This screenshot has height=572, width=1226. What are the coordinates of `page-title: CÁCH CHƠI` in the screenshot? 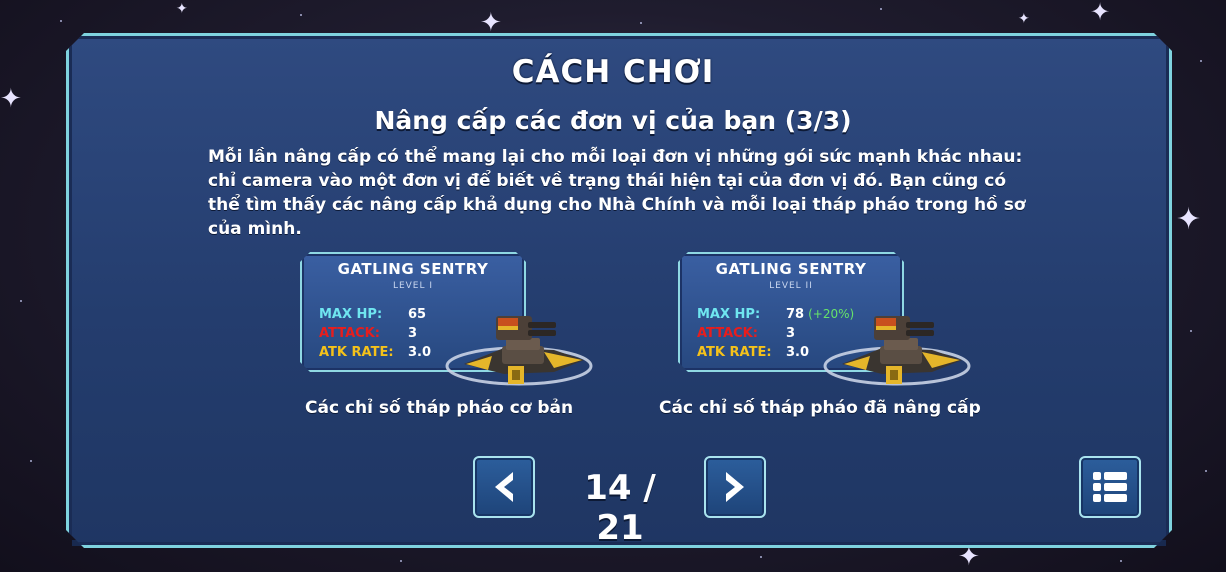 It's located at (613, 72).